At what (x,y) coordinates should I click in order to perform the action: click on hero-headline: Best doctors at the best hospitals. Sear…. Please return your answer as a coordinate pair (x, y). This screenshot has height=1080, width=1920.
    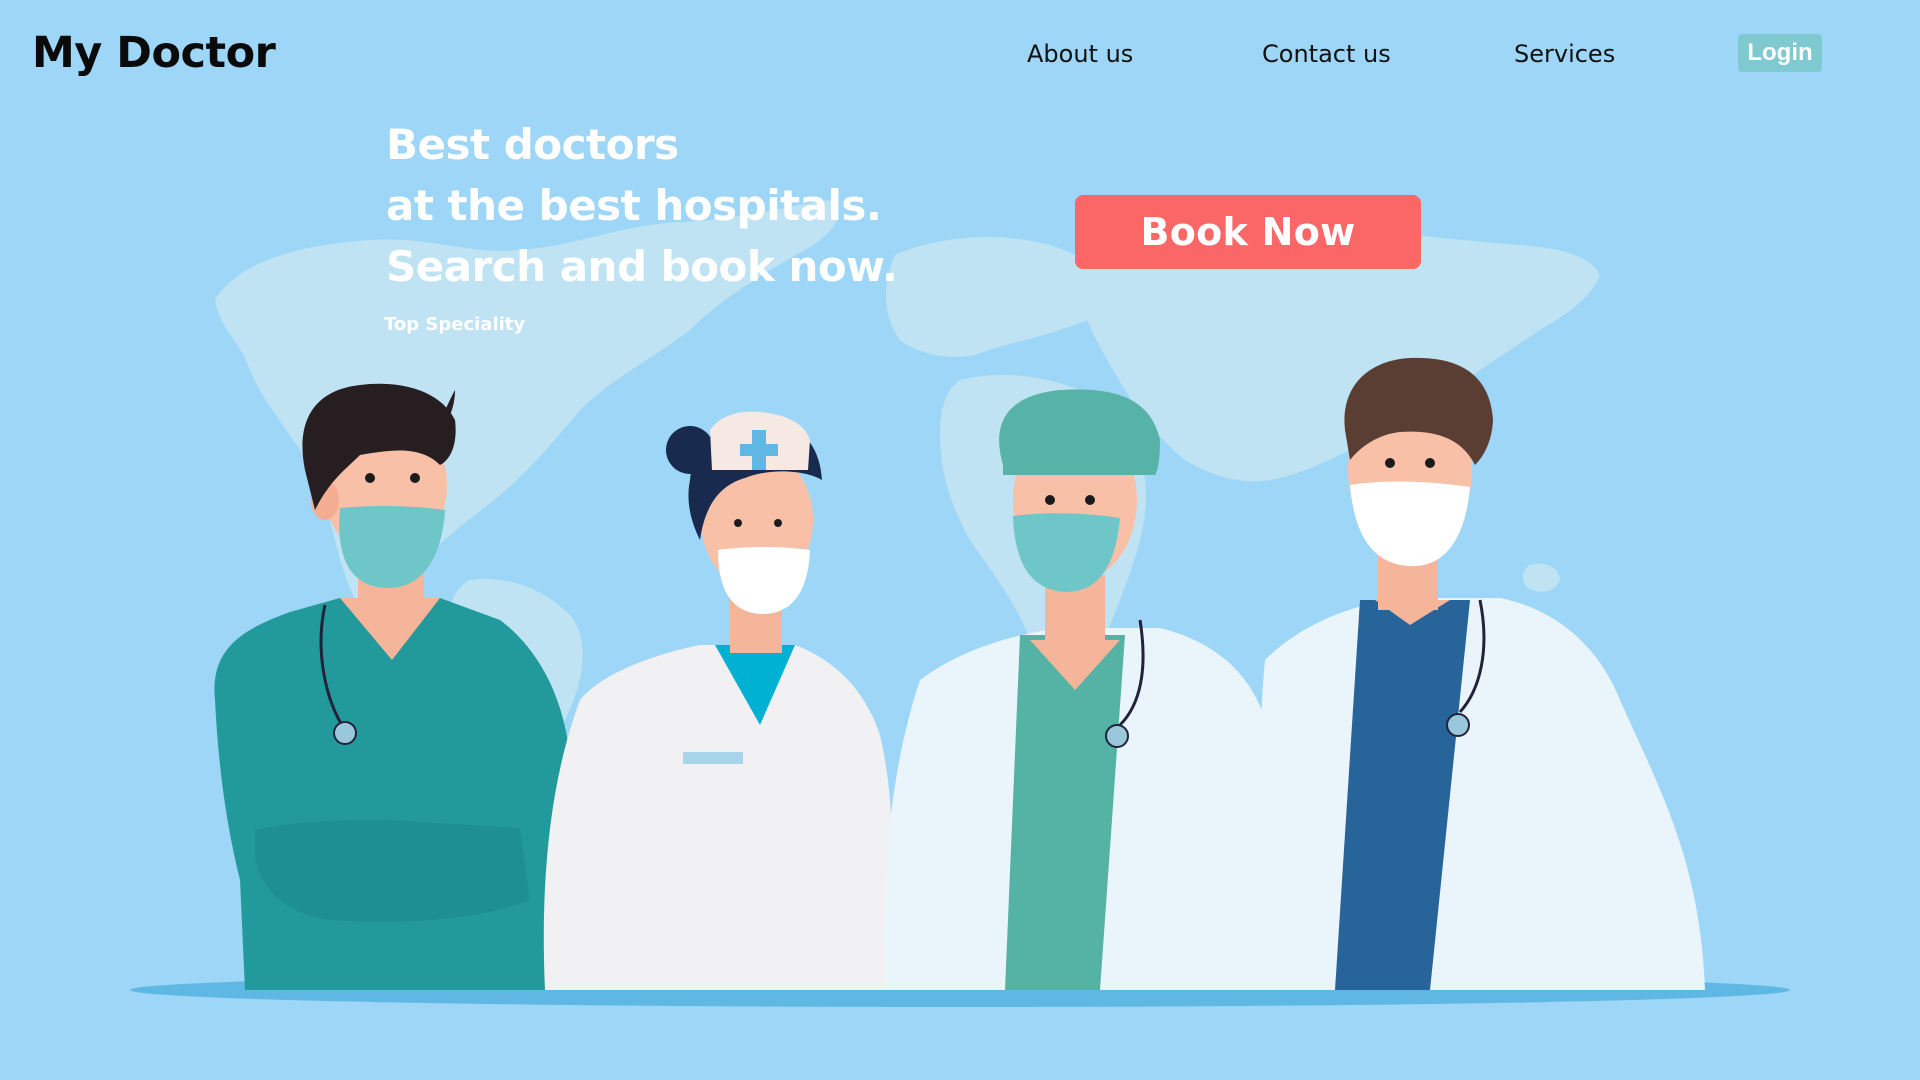
    Looking at the image, I should click on (642, 205).